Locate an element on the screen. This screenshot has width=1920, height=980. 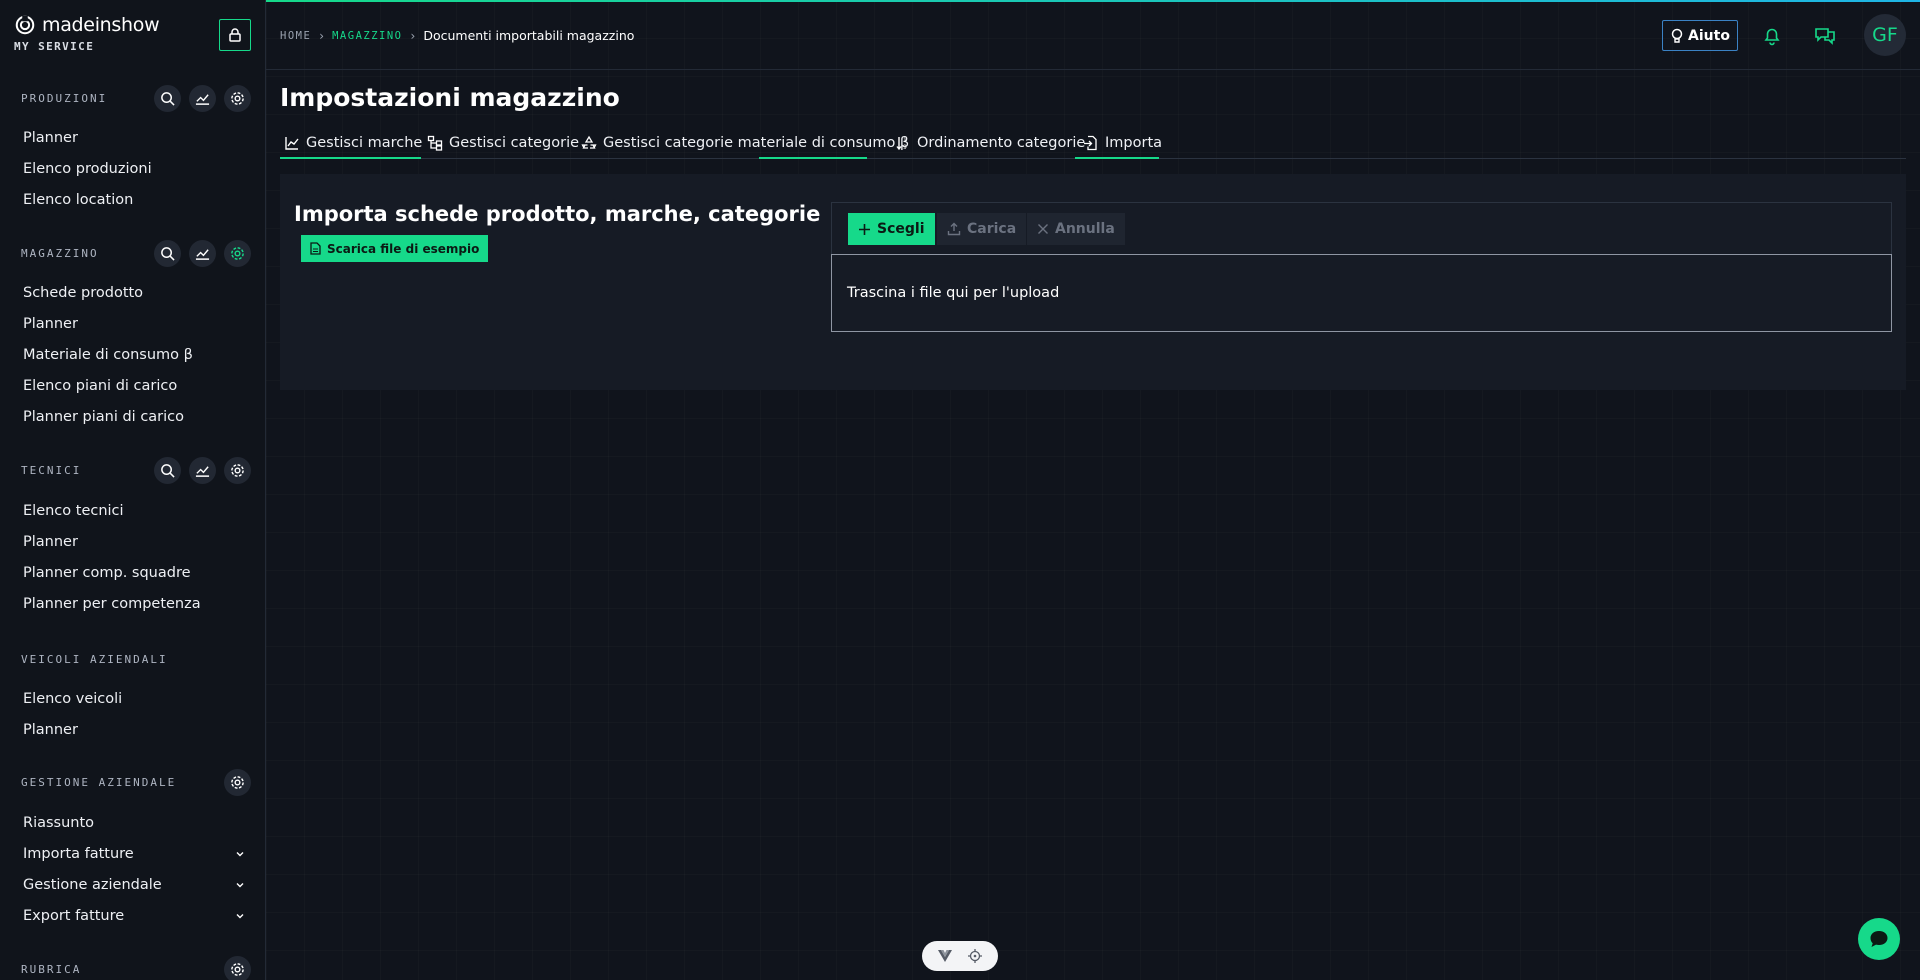
sidebar-item-materiale-consumo: Materiale di consumo β is located at coordinates (134, 355).